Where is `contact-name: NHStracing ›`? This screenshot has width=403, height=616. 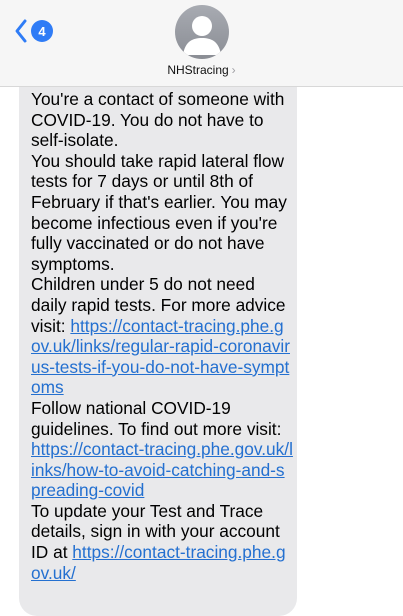
contact-name: NHStracing › is located at coordinates (201, 70).